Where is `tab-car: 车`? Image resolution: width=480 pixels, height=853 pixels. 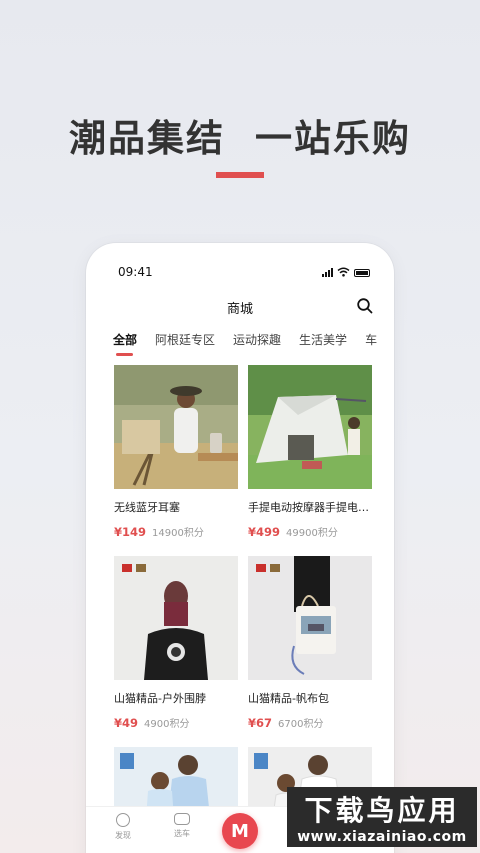
tab-car: 车 is located at coordinates (371, 339).